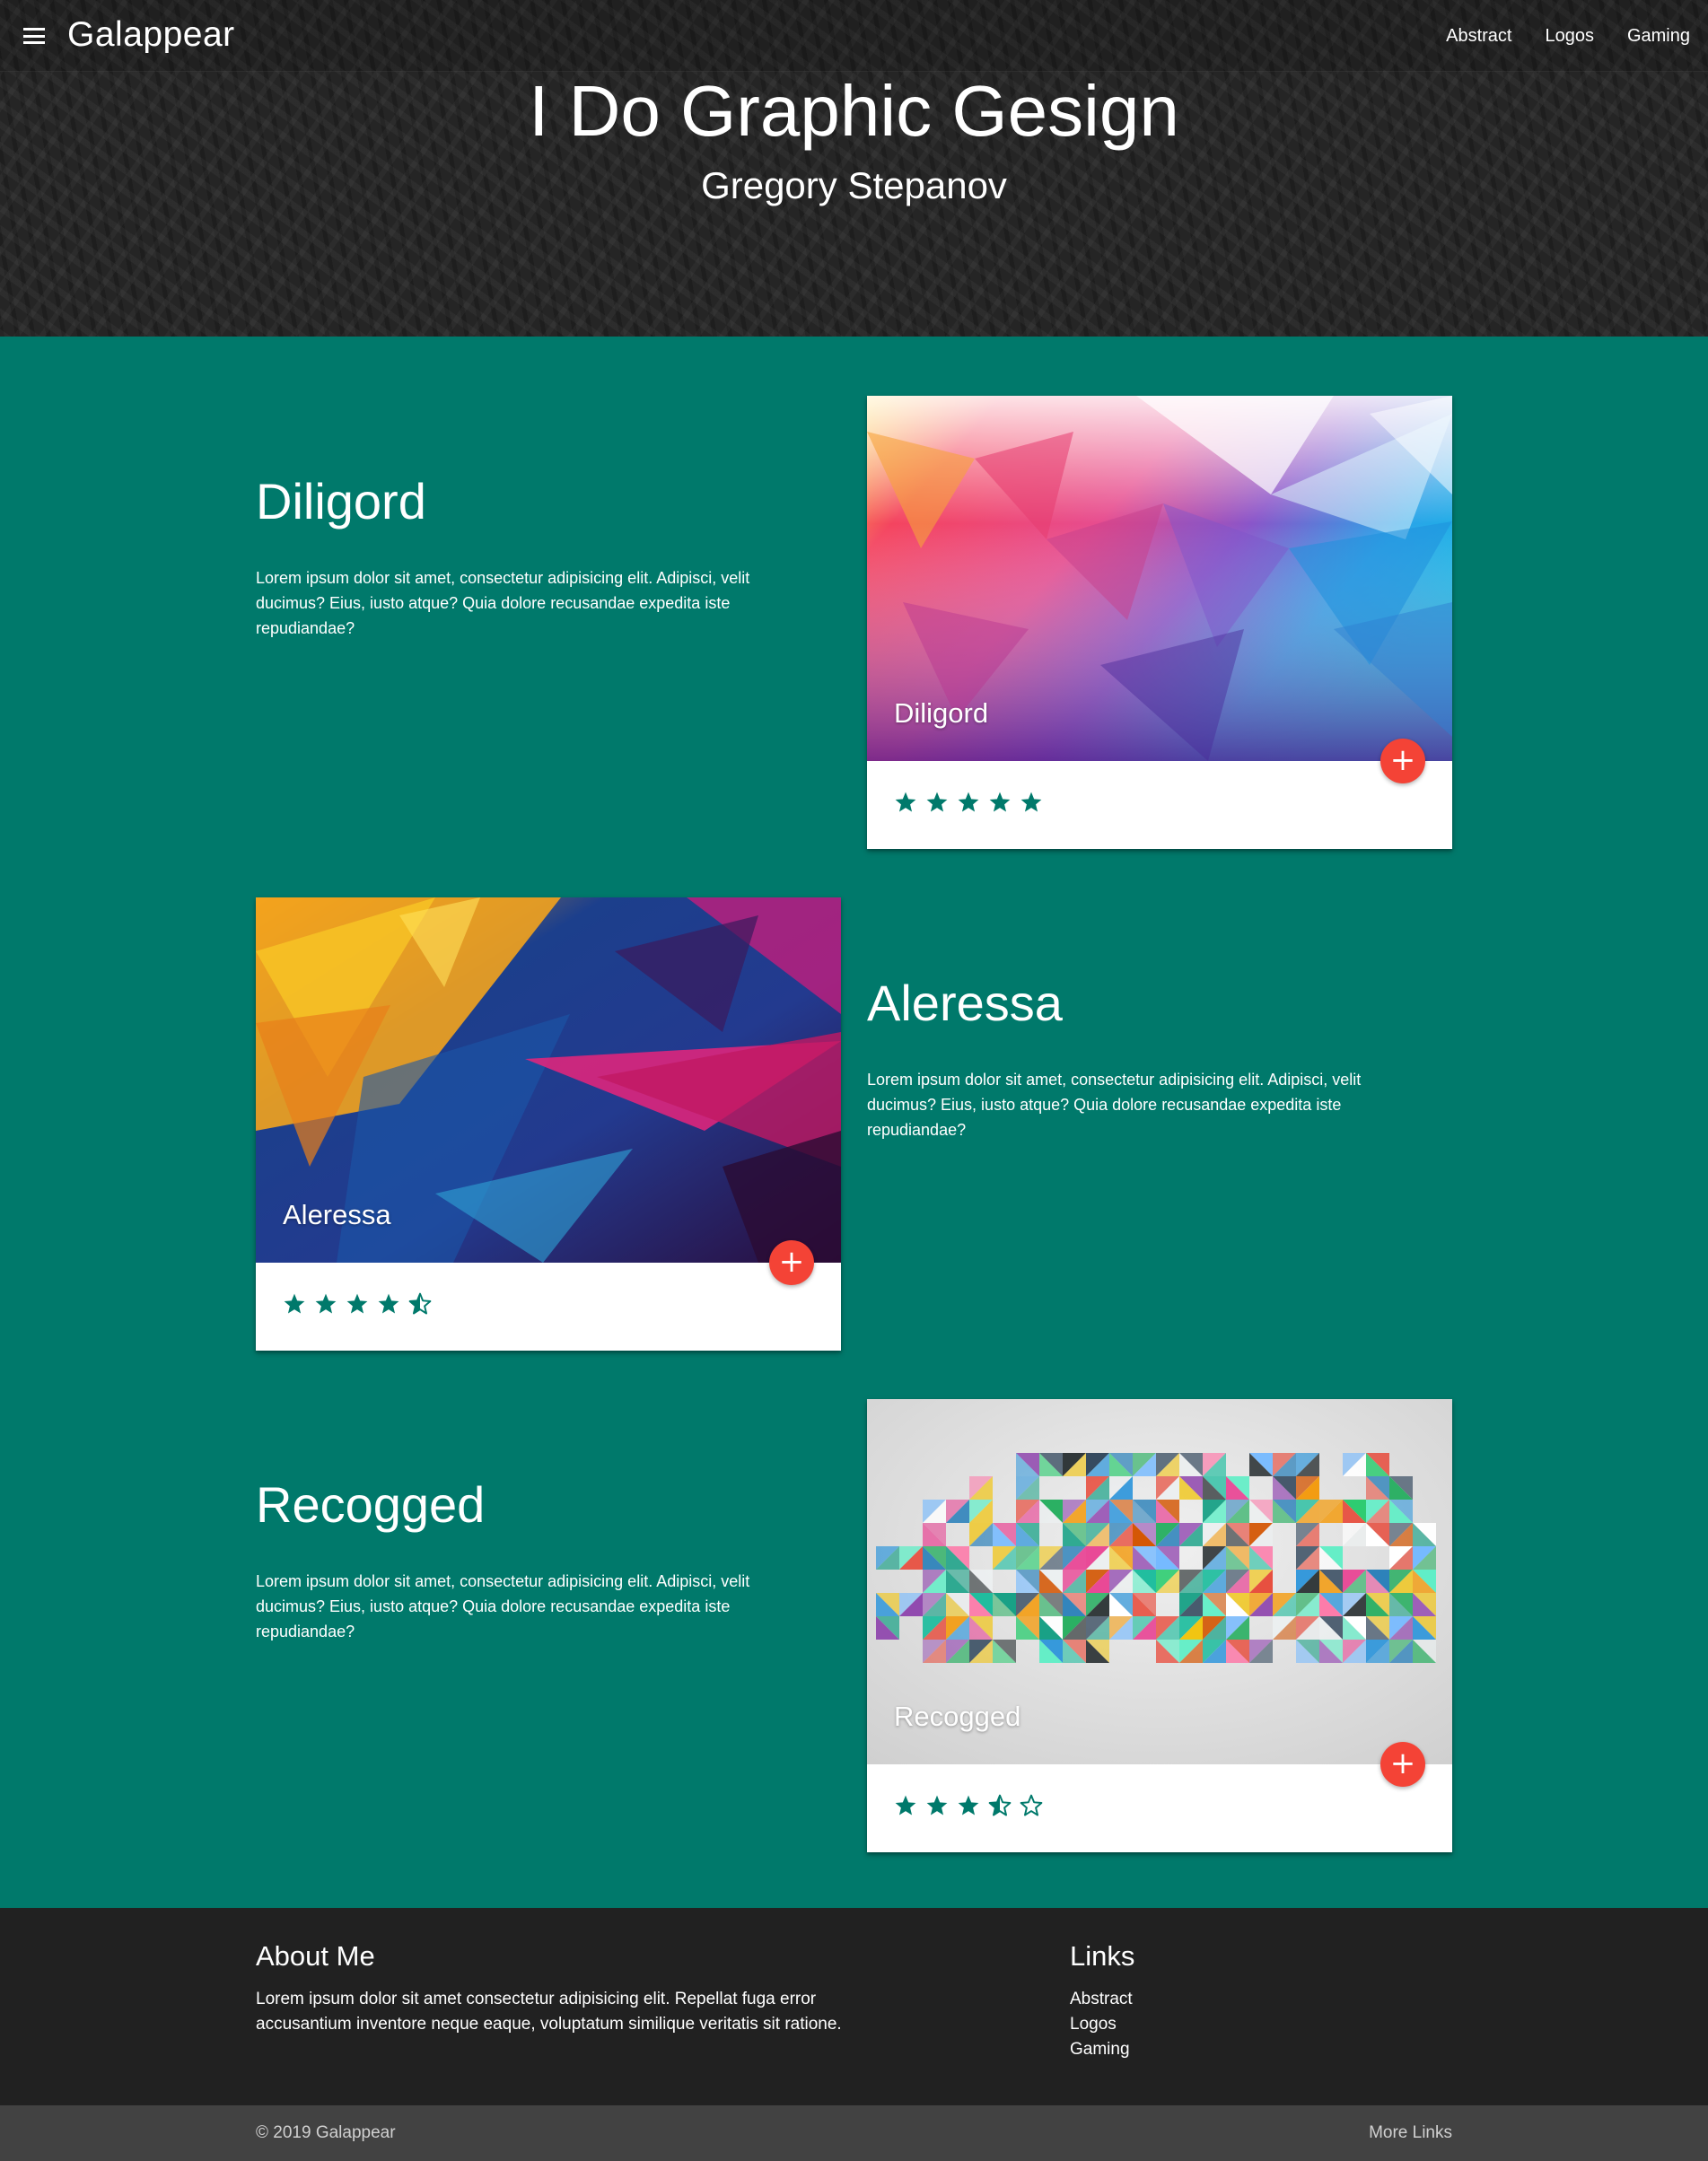  What do you see at coordinates (549, 1124) in the screenshot?
I see `project-card: Aleressa +` at bounding box center [549, 1124].